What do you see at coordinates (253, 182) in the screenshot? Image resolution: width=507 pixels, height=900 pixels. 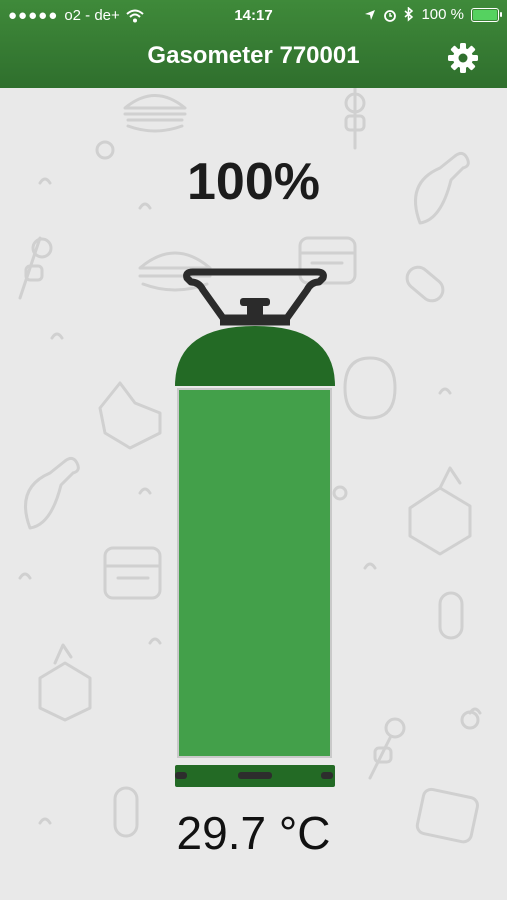 I see `gas-level-percent: 100%` at bounding box center [253, 182].